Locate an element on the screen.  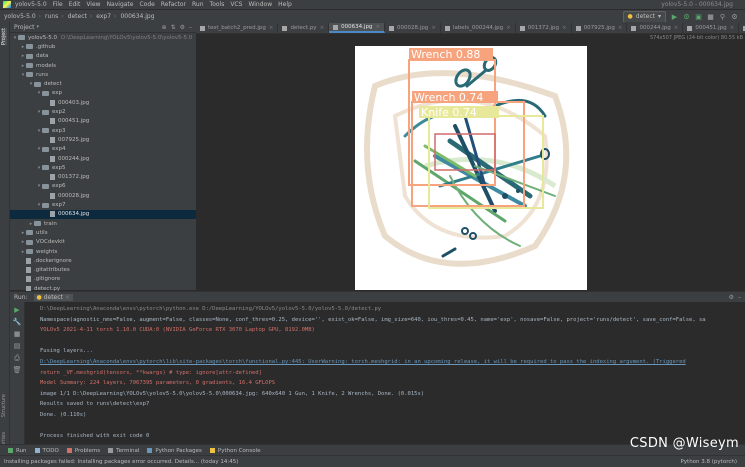
status-message: Installing packages failed is located at coordinates (121, 462).